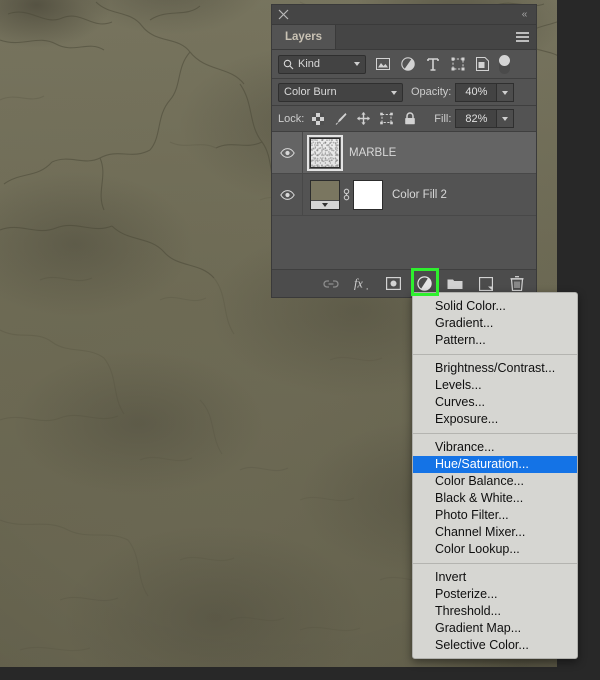 This screenshot has width=600, height=680. I want to click on lock-position-icon, so click(364, 119).